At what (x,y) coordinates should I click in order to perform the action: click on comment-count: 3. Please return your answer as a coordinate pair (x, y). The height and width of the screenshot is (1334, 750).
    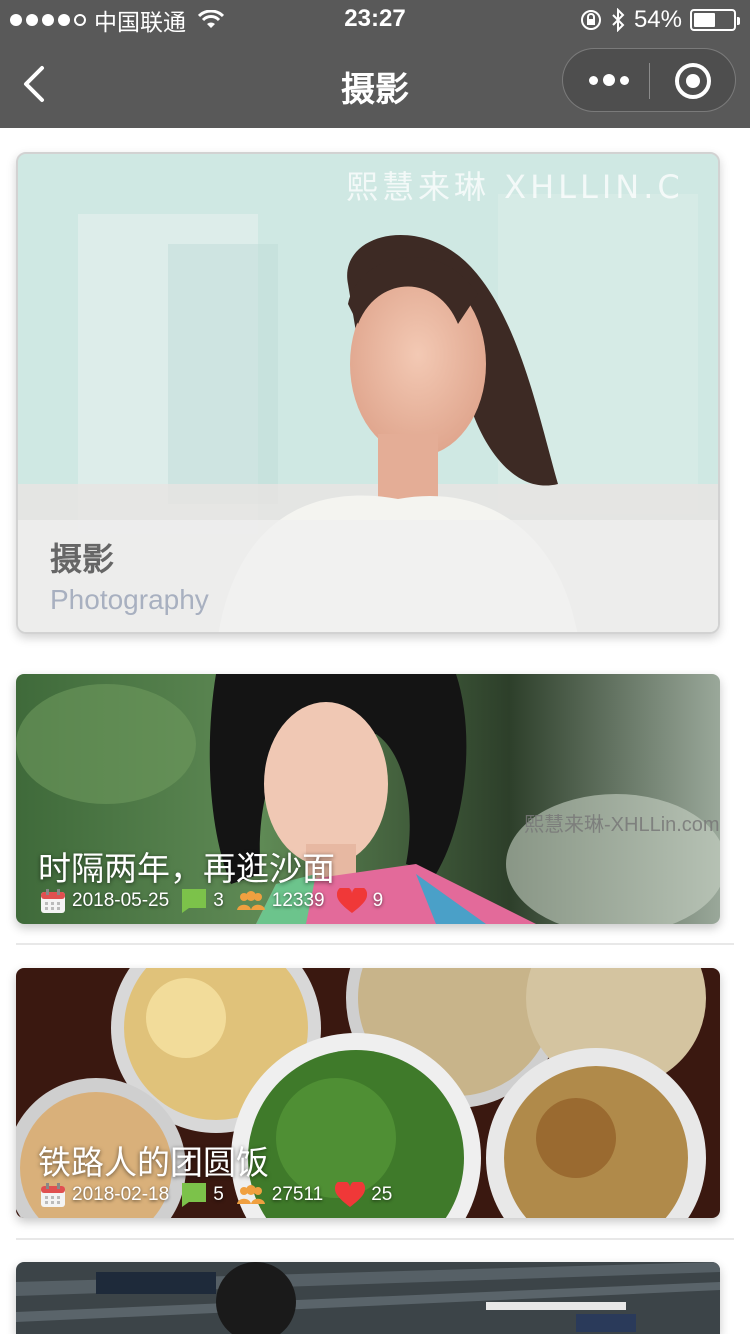
    Looking at the image, I should click on (218, 900).